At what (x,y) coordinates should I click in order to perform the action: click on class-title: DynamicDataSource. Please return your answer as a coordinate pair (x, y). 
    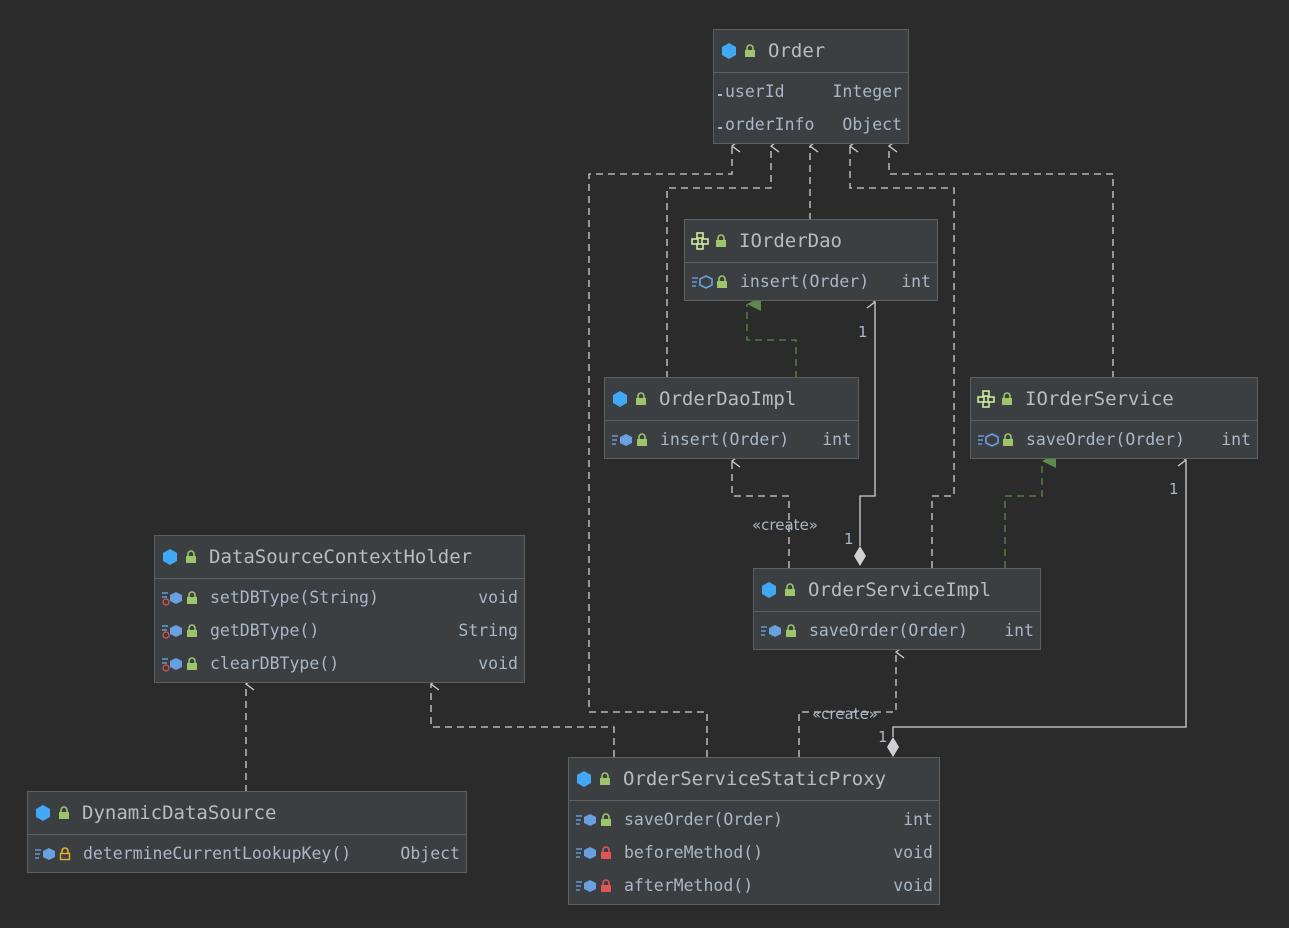
    Looking at the image, I should click on (179, 813).